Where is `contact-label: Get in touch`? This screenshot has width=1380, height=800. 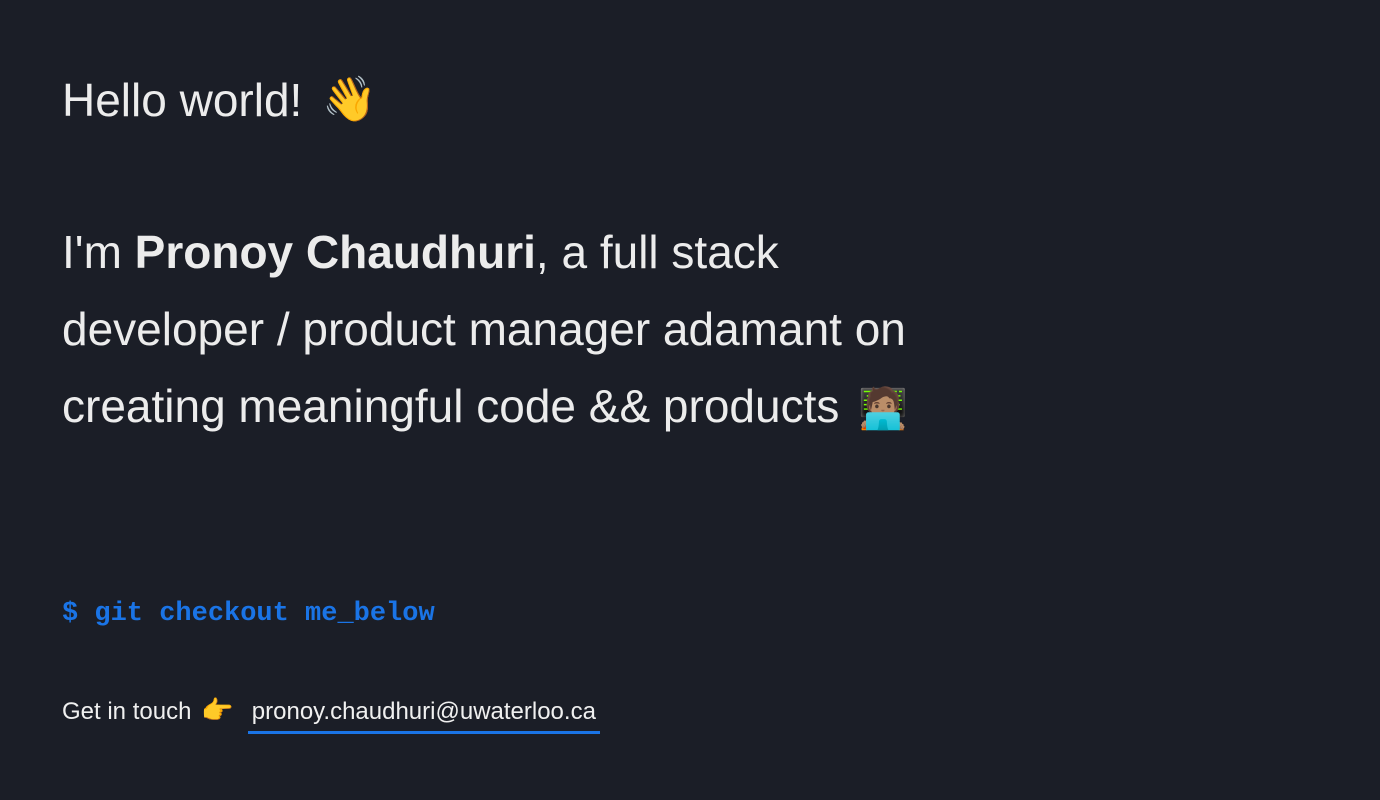 contact-label: Get in touch is located at coordinates (127, 711).